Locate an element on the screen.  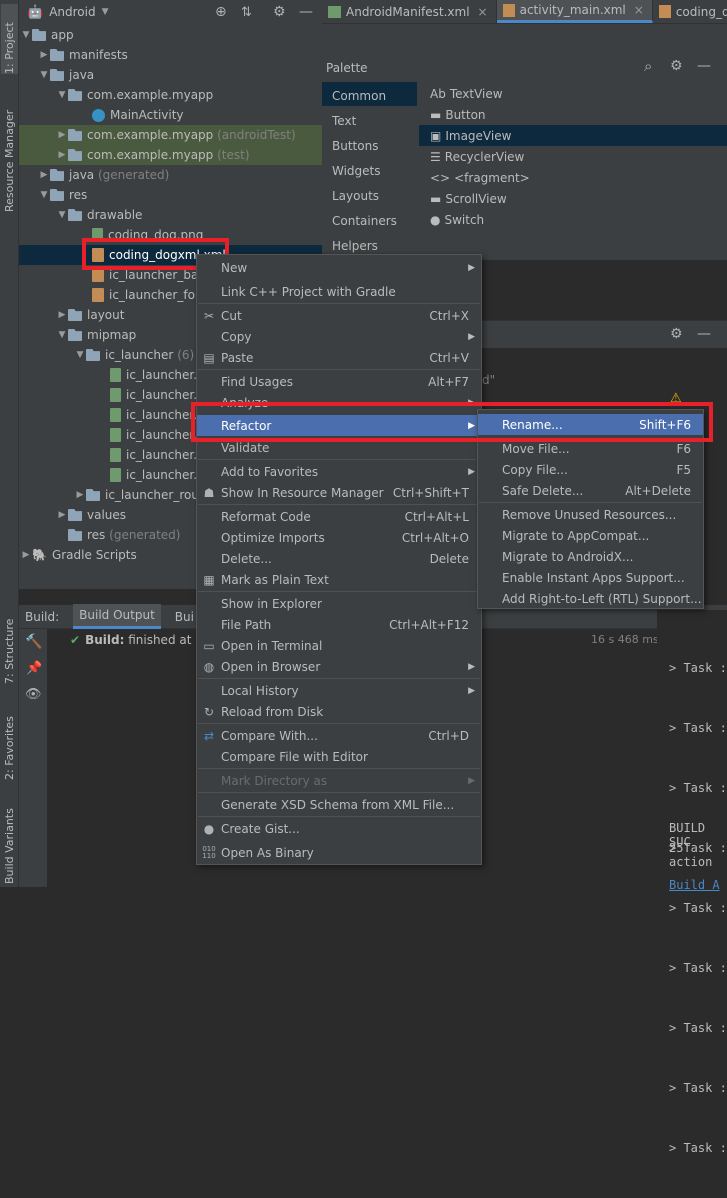
tab-build-output: Build Output is located at coordinates (117, 616).